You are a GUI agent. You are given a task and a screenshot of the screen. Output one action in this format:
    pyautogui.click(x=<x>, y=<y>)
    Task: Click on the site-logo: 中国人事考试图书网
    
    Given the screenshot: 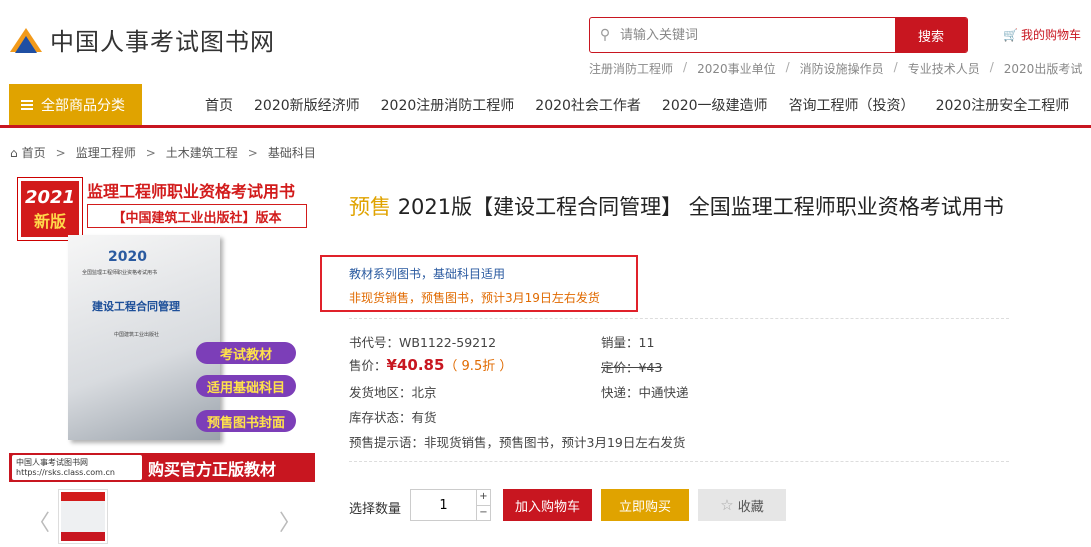 What is the action you would take?
    pyautogui.click(x=142, y=39)
    